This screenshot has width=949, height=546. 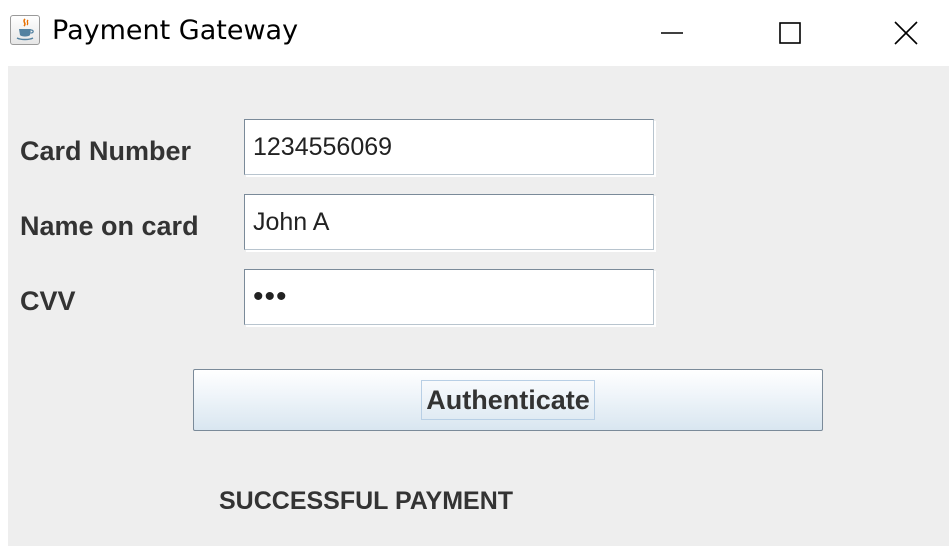 I want to click on close-button, so click(x=906, y=33).